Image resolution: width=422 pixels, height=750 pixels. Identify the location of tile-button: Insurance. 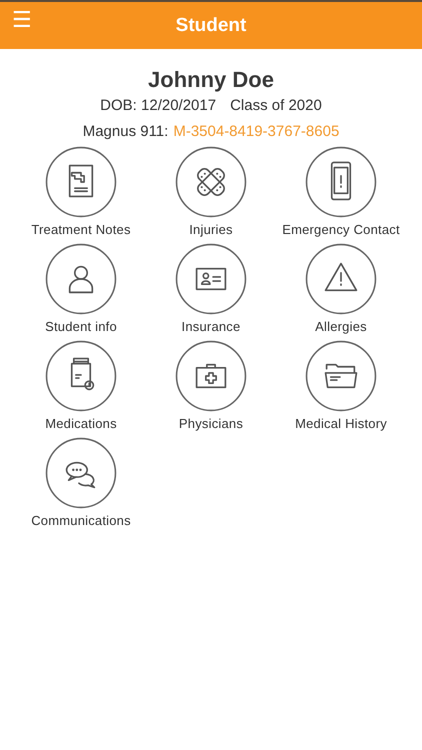
(211, 288).